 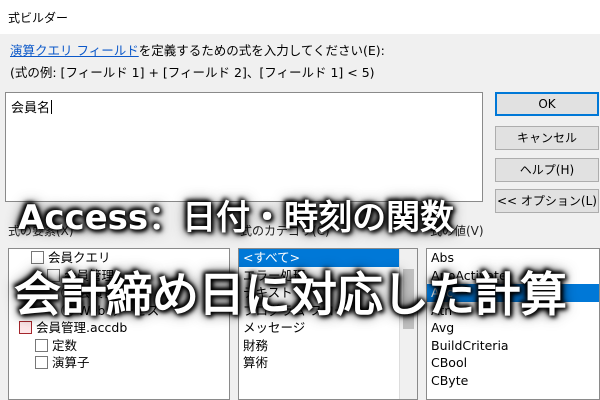 What do you see at coordinates (547, 104) in the screenshot?
I see `ok-button: OK` at bounding box center [547, 104].